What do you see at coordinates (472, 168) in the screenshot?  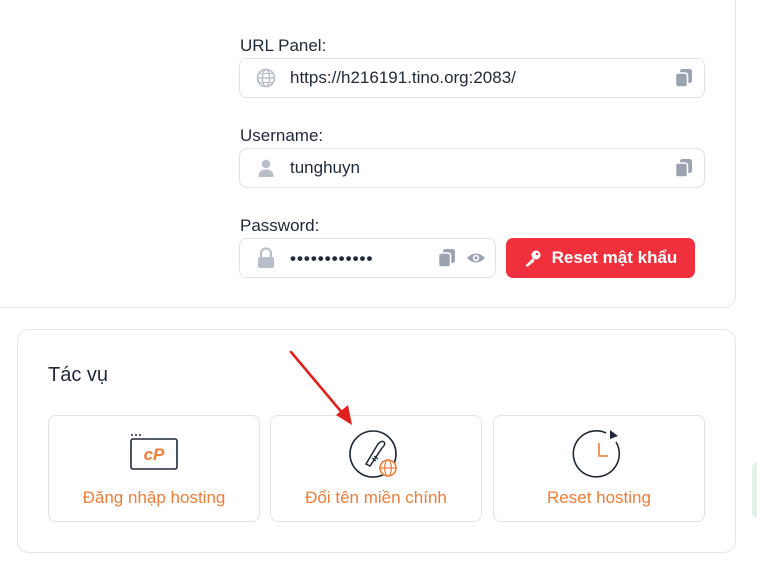 I see `username-field: tunghuyn` at bounding box center [472, 168].